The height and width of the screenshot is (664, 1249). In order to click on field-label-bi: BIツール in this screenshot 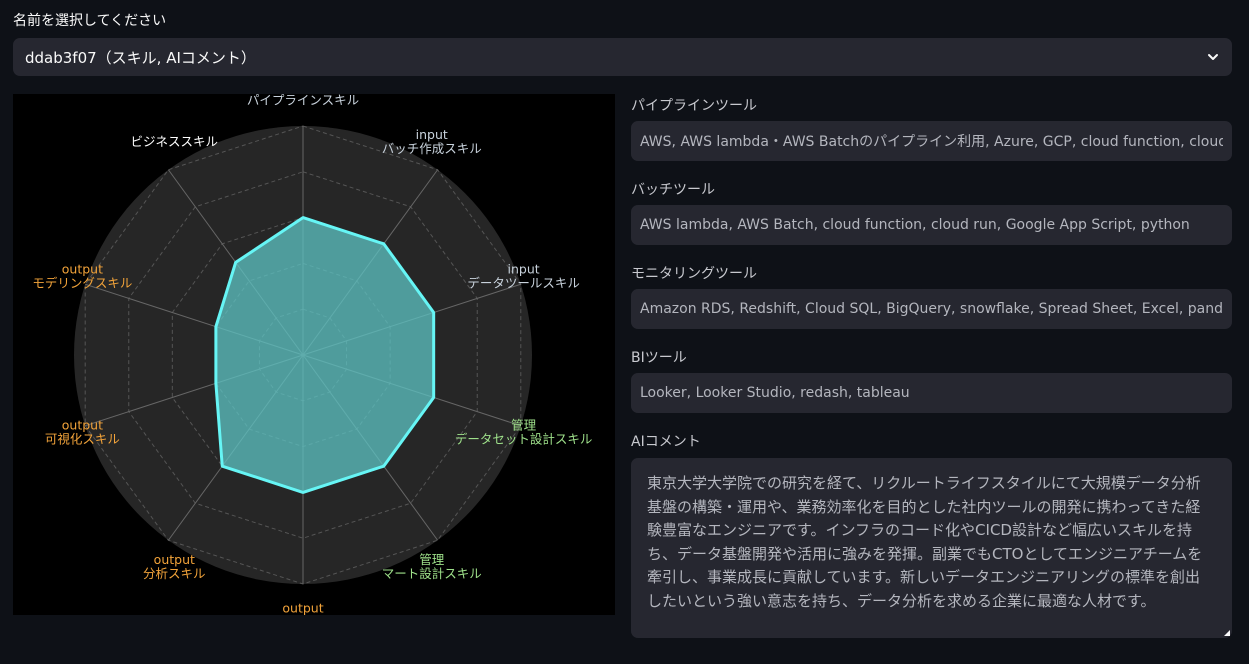, I will do `click(659, 358)`.